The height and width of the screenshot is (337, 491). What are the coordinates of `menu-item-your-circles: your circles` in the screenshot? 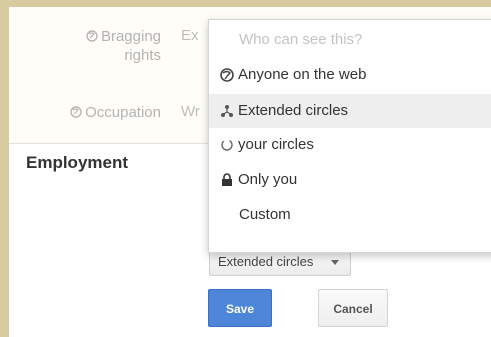 It's located at (350, 145).